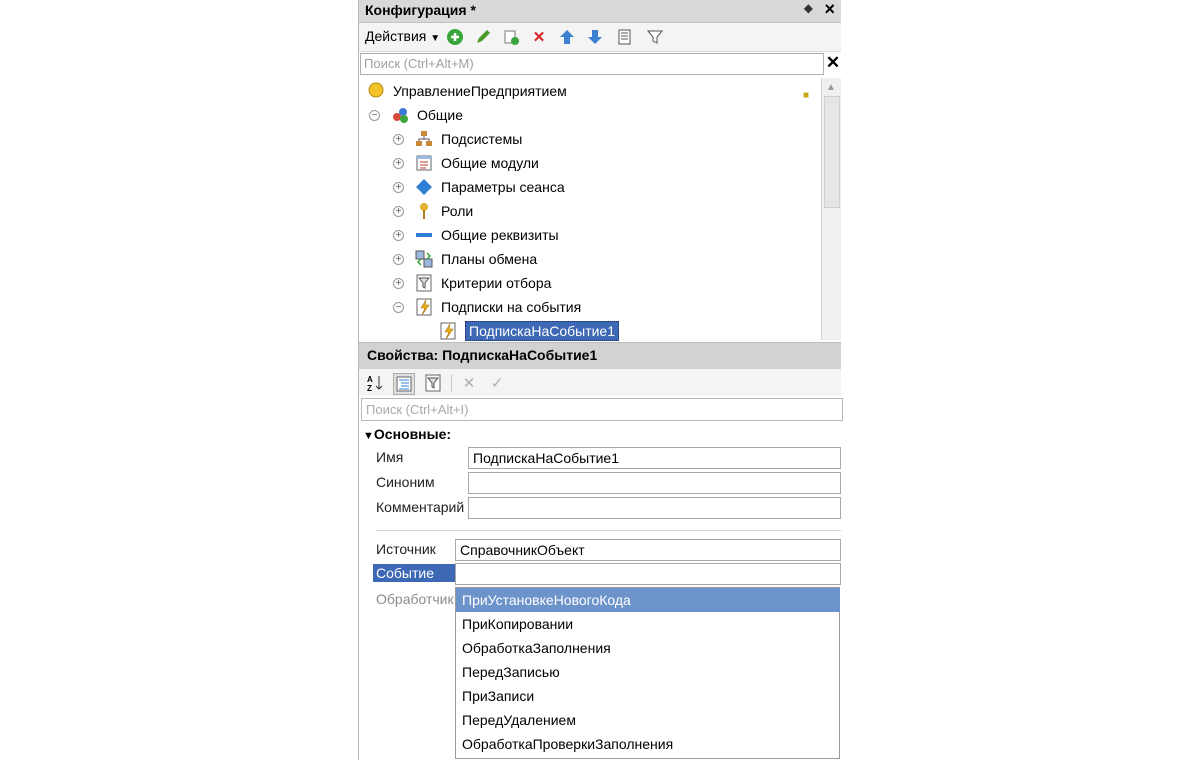 This screenshot has width=1200, height=760. I want to click on tree-item-label: Критерии отбора, so click(496, 283).